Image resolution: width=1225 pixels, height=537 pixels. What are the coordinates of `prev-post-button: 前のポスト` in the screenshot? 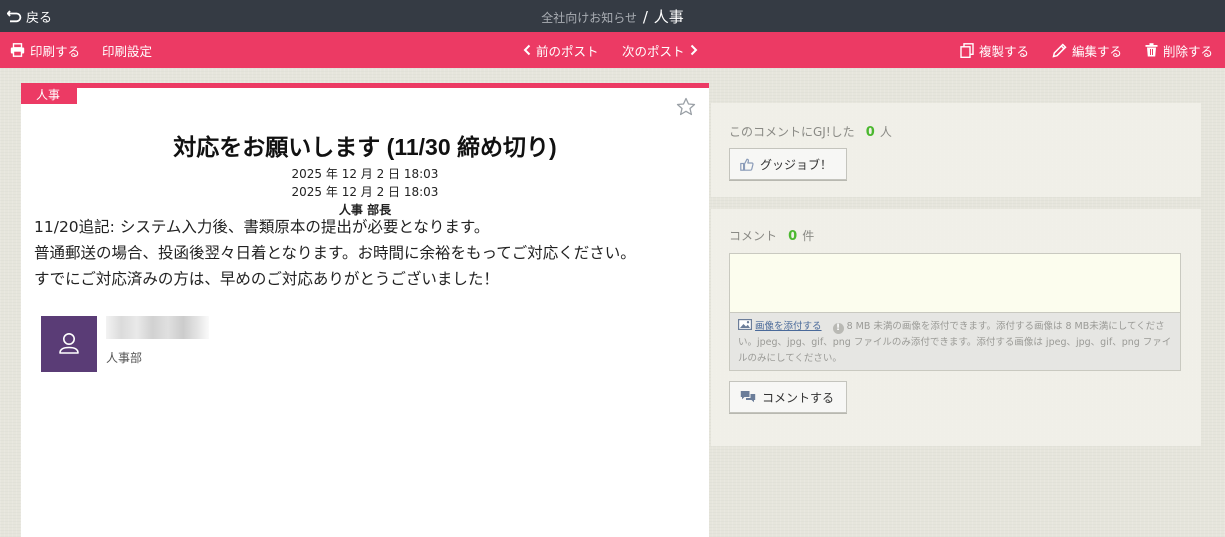 It's located at (561, 50).